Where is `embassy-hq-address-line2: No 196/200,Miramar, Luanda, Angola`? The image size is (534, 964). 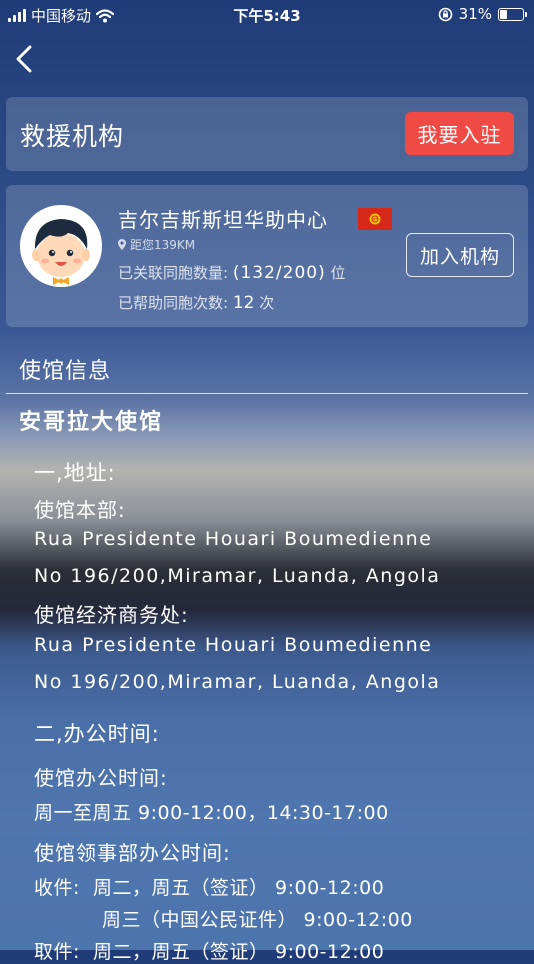 embassy-hq-address-line2: No 196/200,Miramar, Luanda, Angola is located at coordinates (237, 576).